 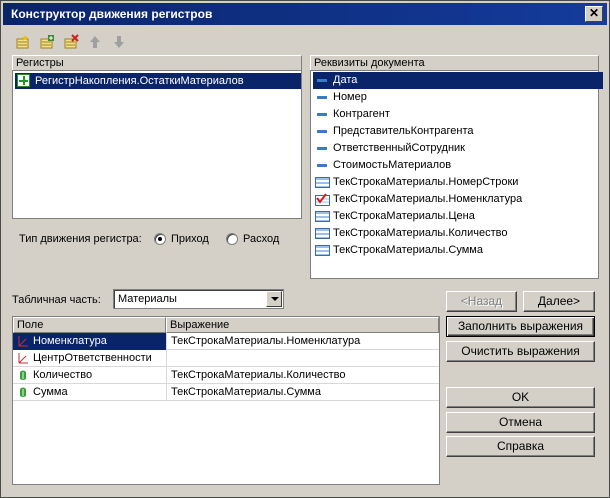 I want to click on field-cell: Номенклатура, so click(x=89, y=341).